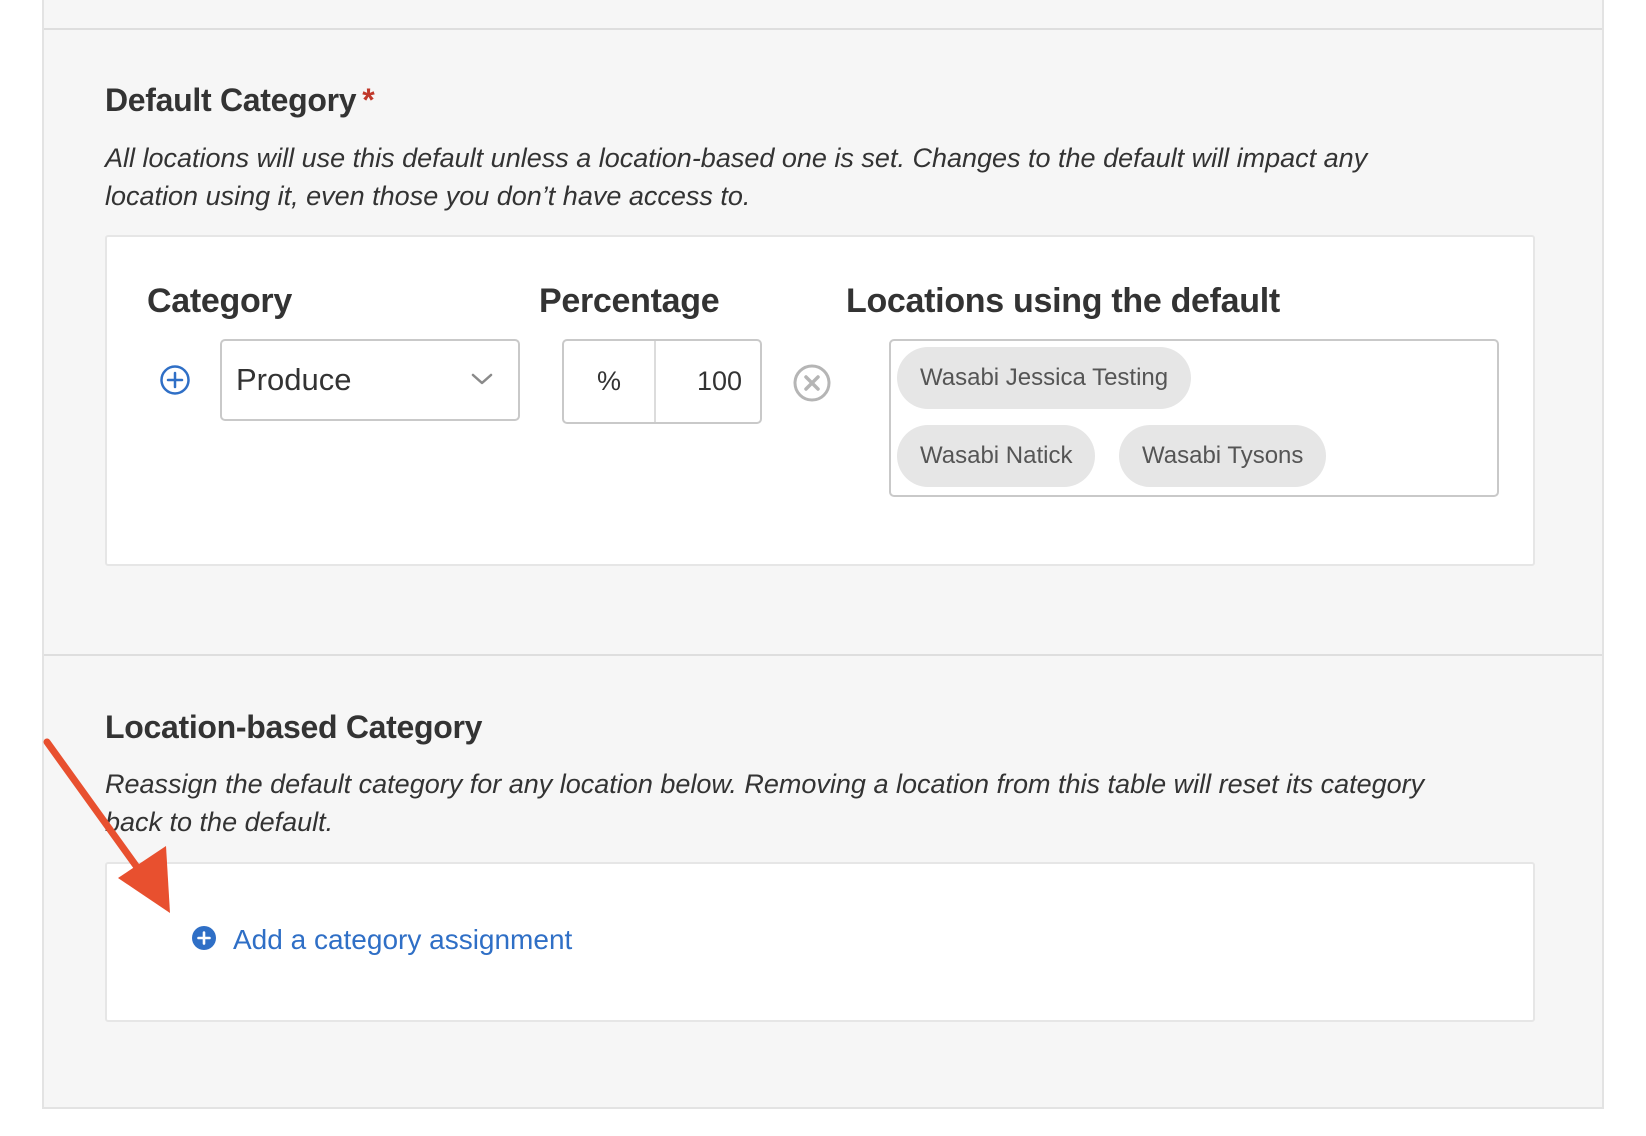 The height and width of the screenshot is (1136, 1646). Describe the element at coordinates (823, 29) in the screenshot. I see `top-divider` at that location.